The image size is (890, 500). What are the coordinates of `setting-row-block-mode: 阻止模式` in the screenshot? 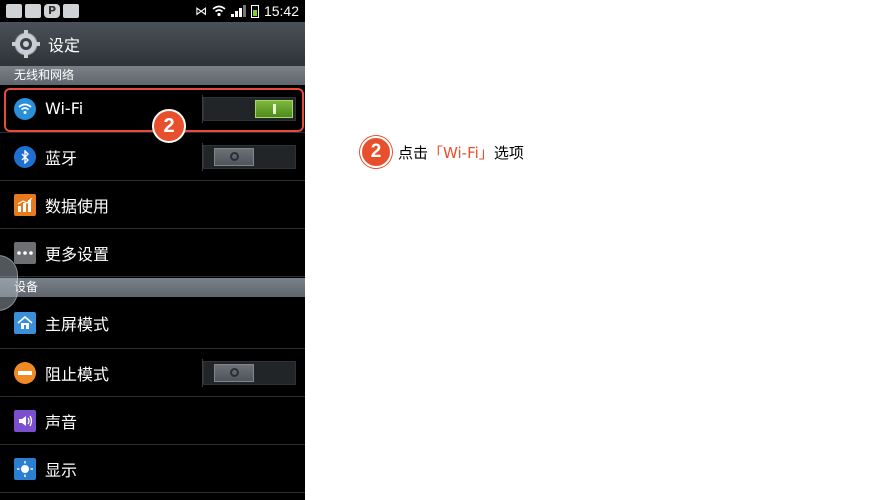 It's located at (152, 373).